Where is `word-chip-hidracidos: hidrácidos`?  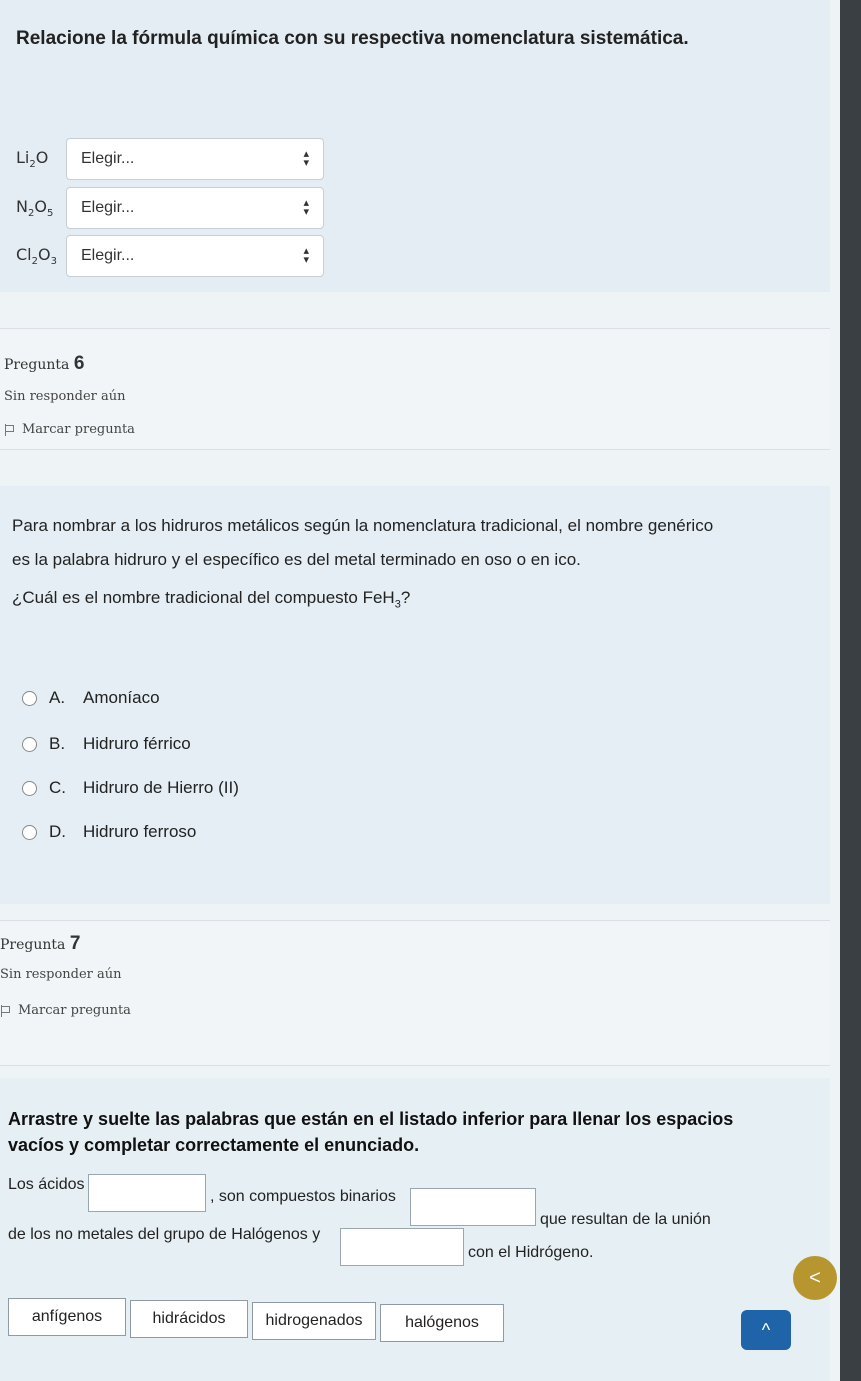 word-chip-hidracidos: hidrácidos is located at coordinates (189, 1319).